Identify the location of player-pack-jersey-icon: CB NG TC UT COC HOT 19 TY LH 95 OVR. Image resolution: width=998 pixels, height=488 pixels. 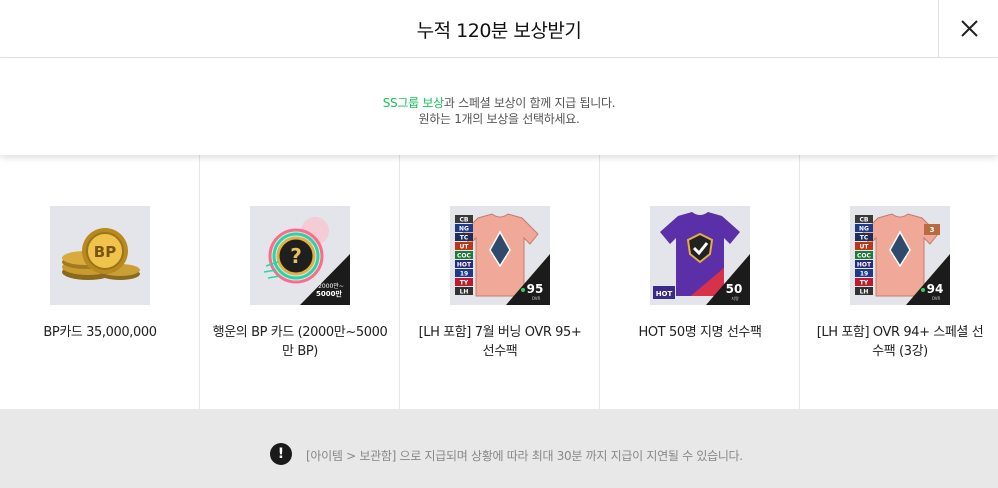
(500, 255).